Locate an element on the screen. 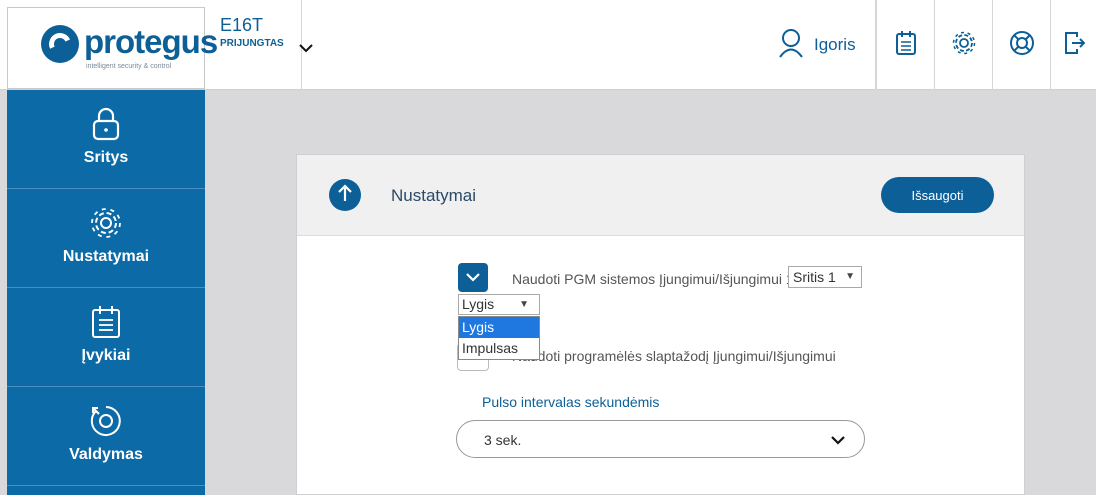 The image size is (1096, 495). brand-logo: protegus intelligent security & control is located at coordinates (112, 48).